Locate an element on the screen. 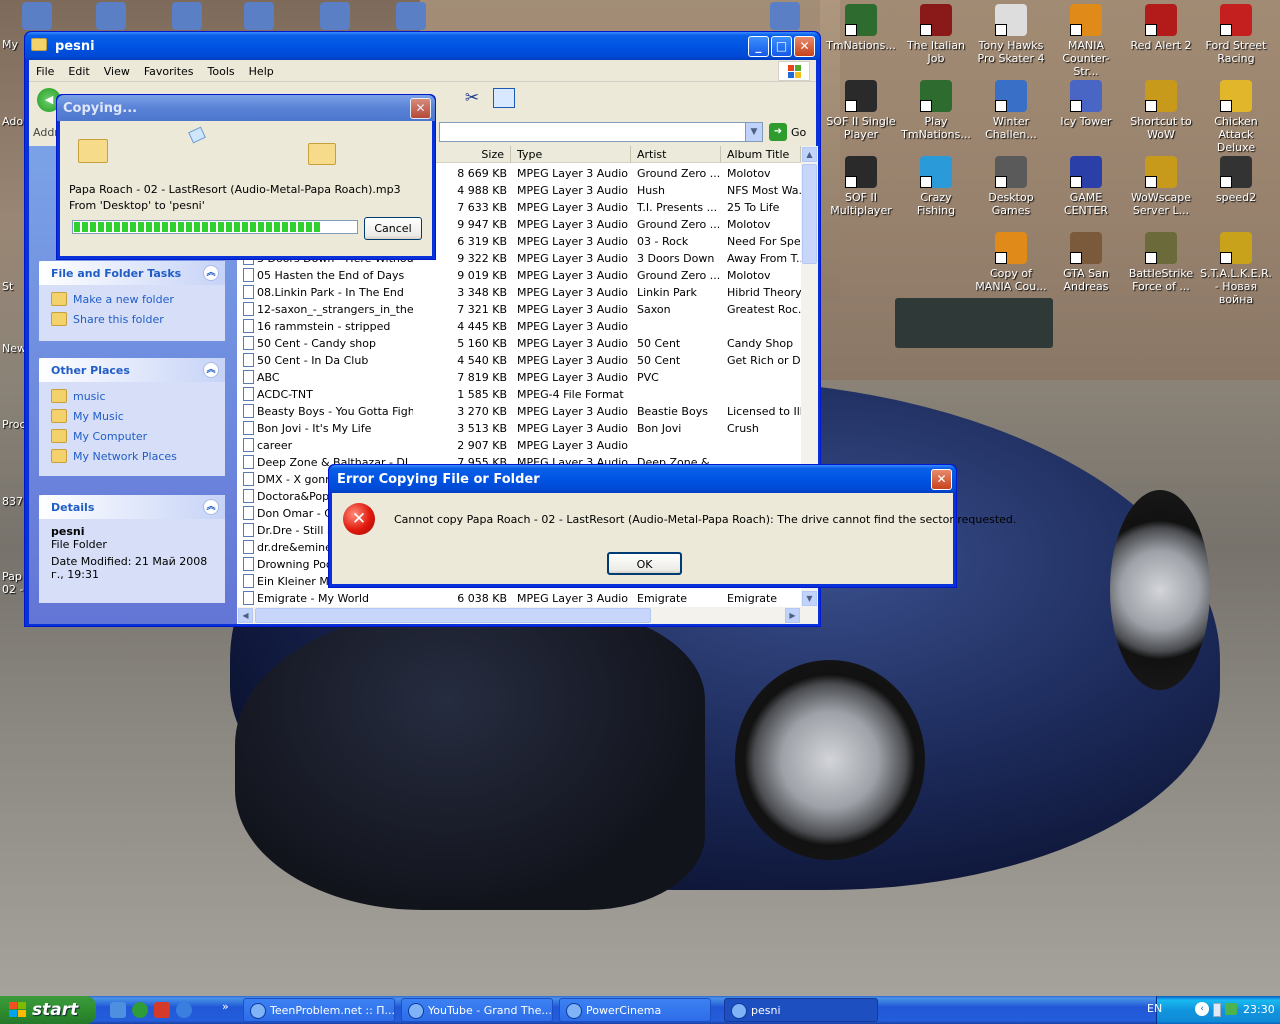  quick-launch-app-icon is located at coordinates (162, 1010).